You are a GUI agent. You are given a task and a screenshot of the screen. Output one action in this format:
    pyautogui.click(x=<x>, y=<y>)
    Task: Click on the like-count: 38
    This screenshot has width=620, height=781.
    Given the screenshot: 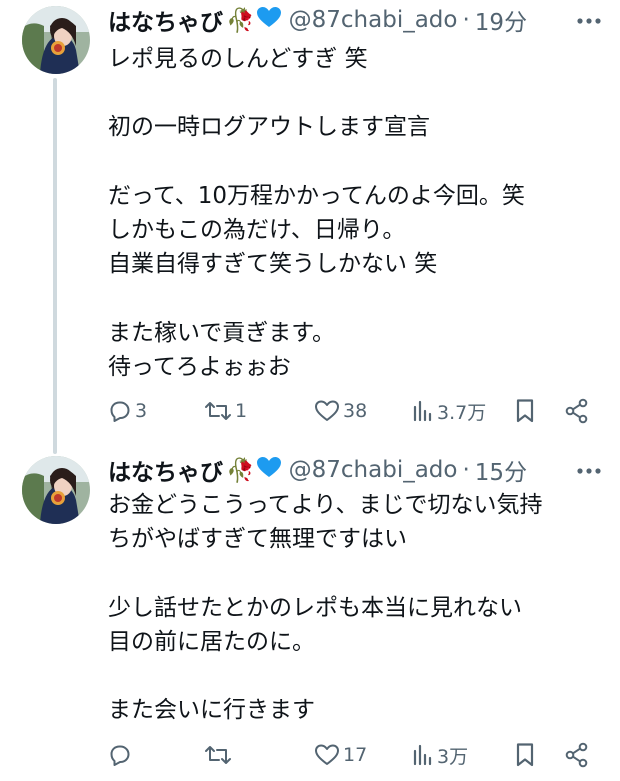 What is the action you would take?
    pyautogui.click(x=355, y=411)
    